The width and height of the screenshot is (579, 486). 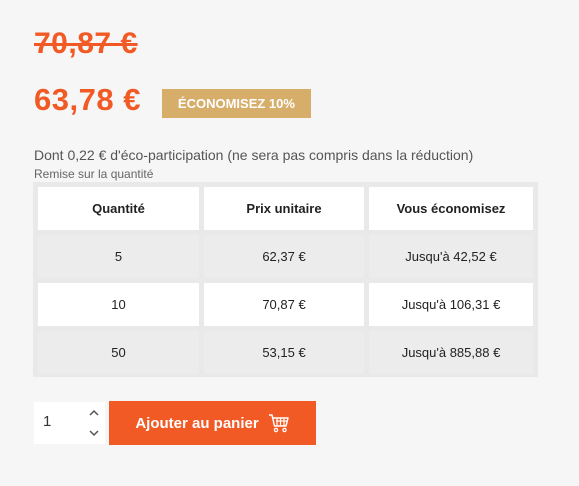 What do you see at coordinates (86, 43) in the screenshot?
I see `old-price: 70,87 €` at bounding box center [86, 43].